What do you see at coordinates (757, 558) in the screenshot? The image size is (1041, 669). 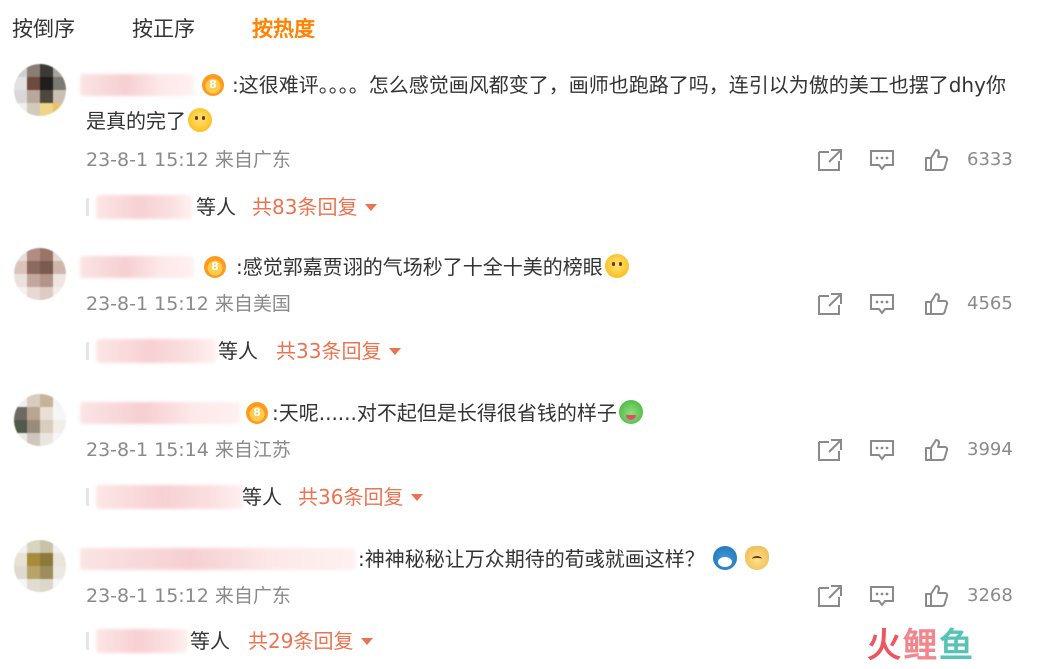 I see `dog-emoji-icon` at bounding box center [757, 558].